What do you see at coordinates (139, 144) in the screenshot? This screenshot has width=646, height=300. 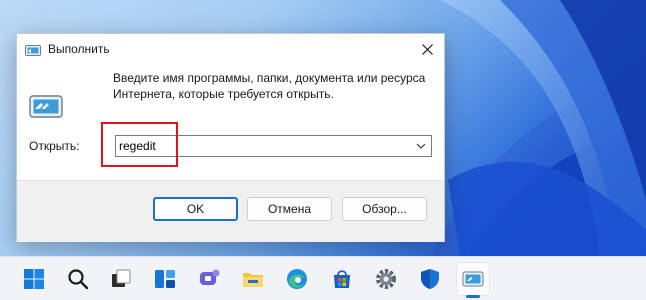 I see `highlight-box` at bounding box center [139, 144].